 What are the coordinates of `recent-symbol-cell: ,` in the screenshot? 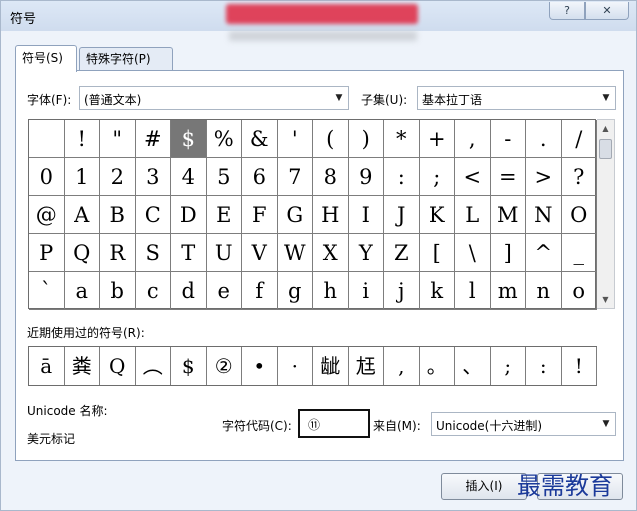 It's located at (402, 366).